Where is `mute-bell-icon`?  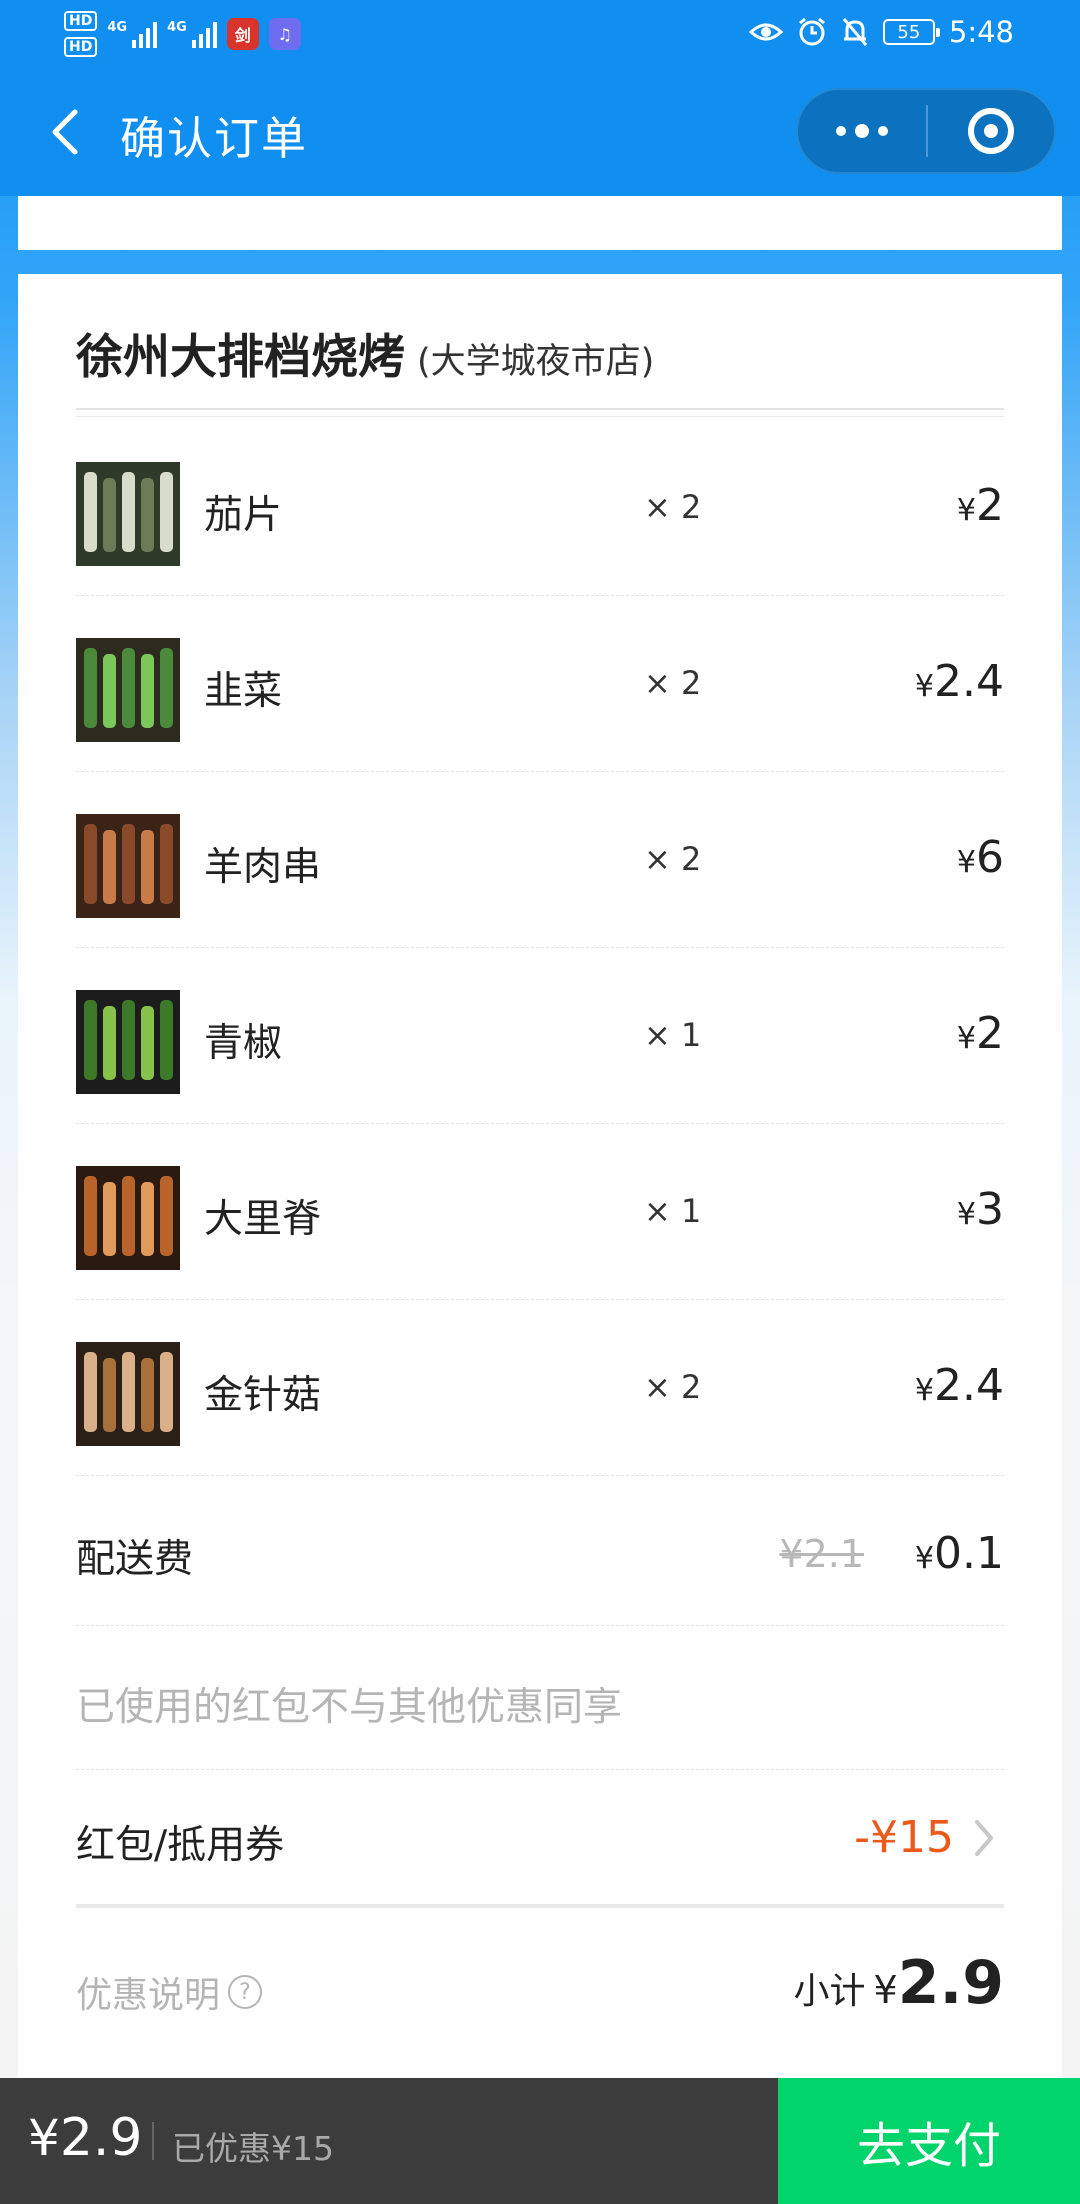 mute-bell-icon is located at coordinates (855, 32).